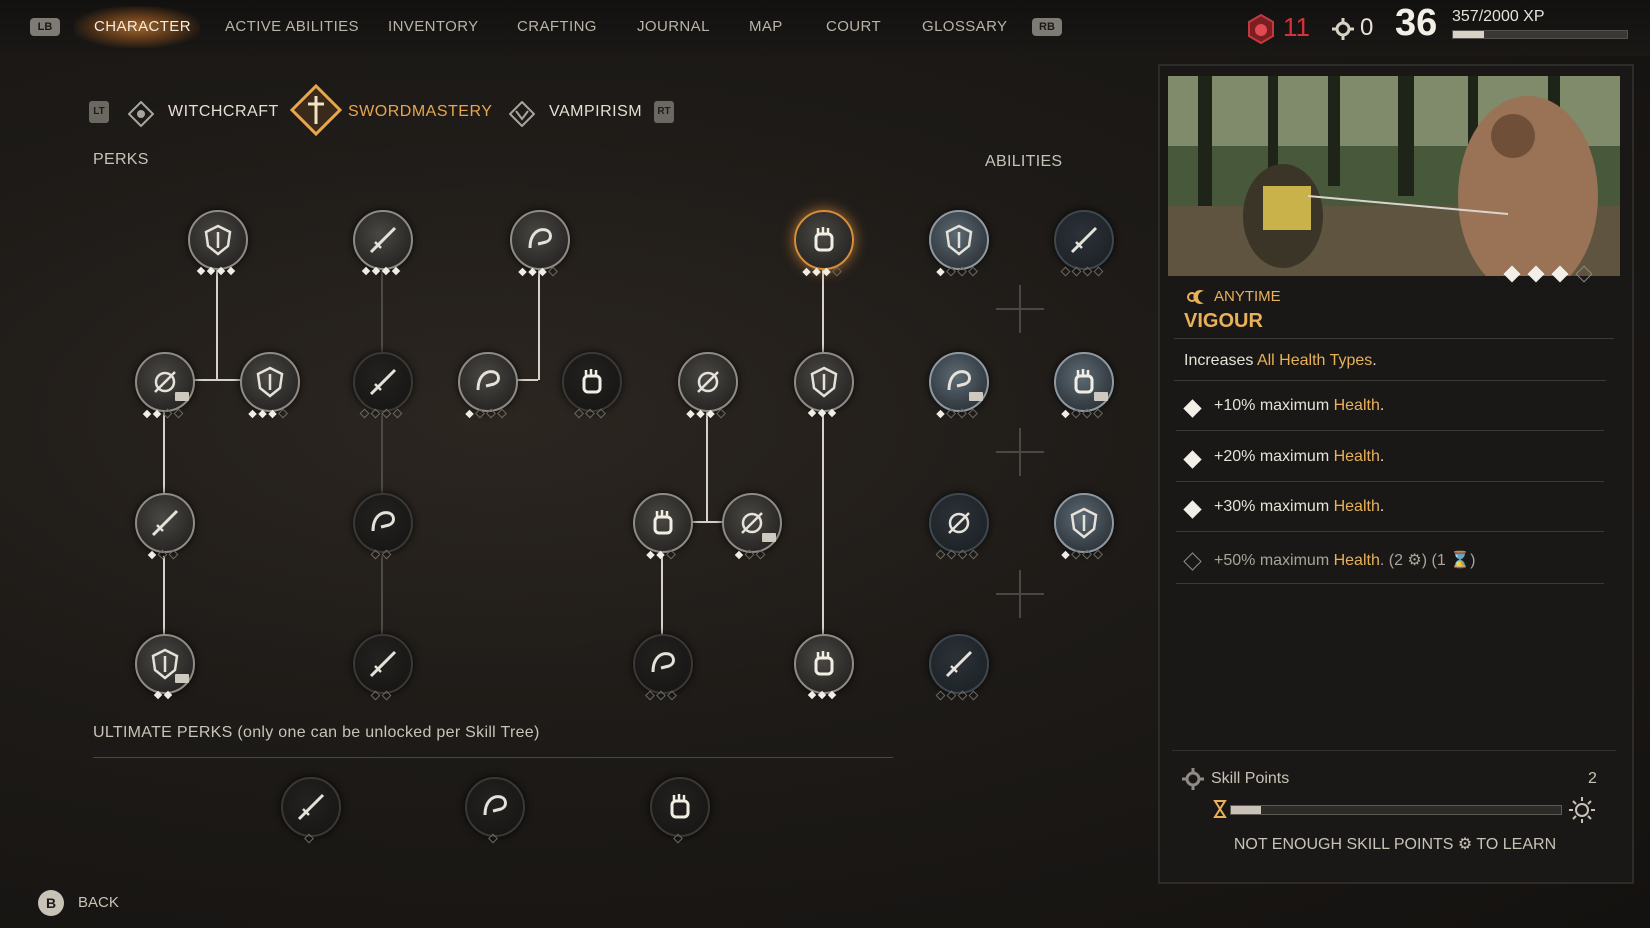 The height and width of the screenshot is (928, 1650). What do you see at coordinates (270, 382) in the screenshot?
I see `crossed-swords-skill-node` at bounding box center [270, 382].